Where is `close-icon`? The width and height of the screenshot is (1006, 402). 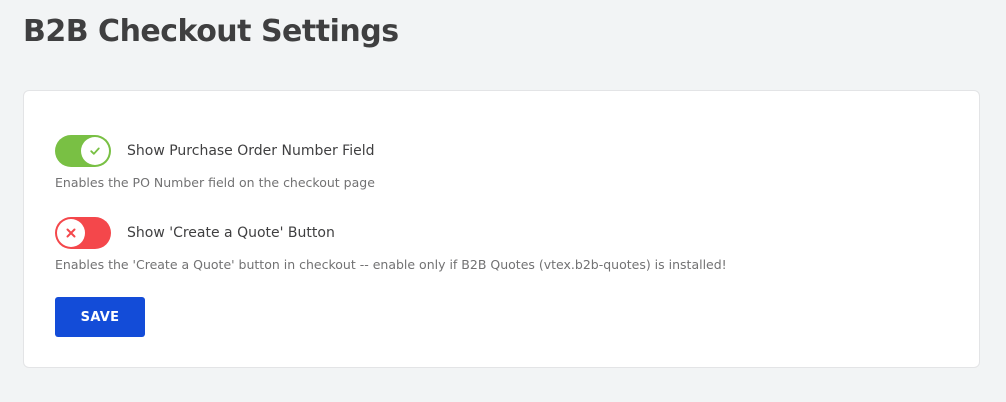
close-icon is located at coordinates (71, 233).